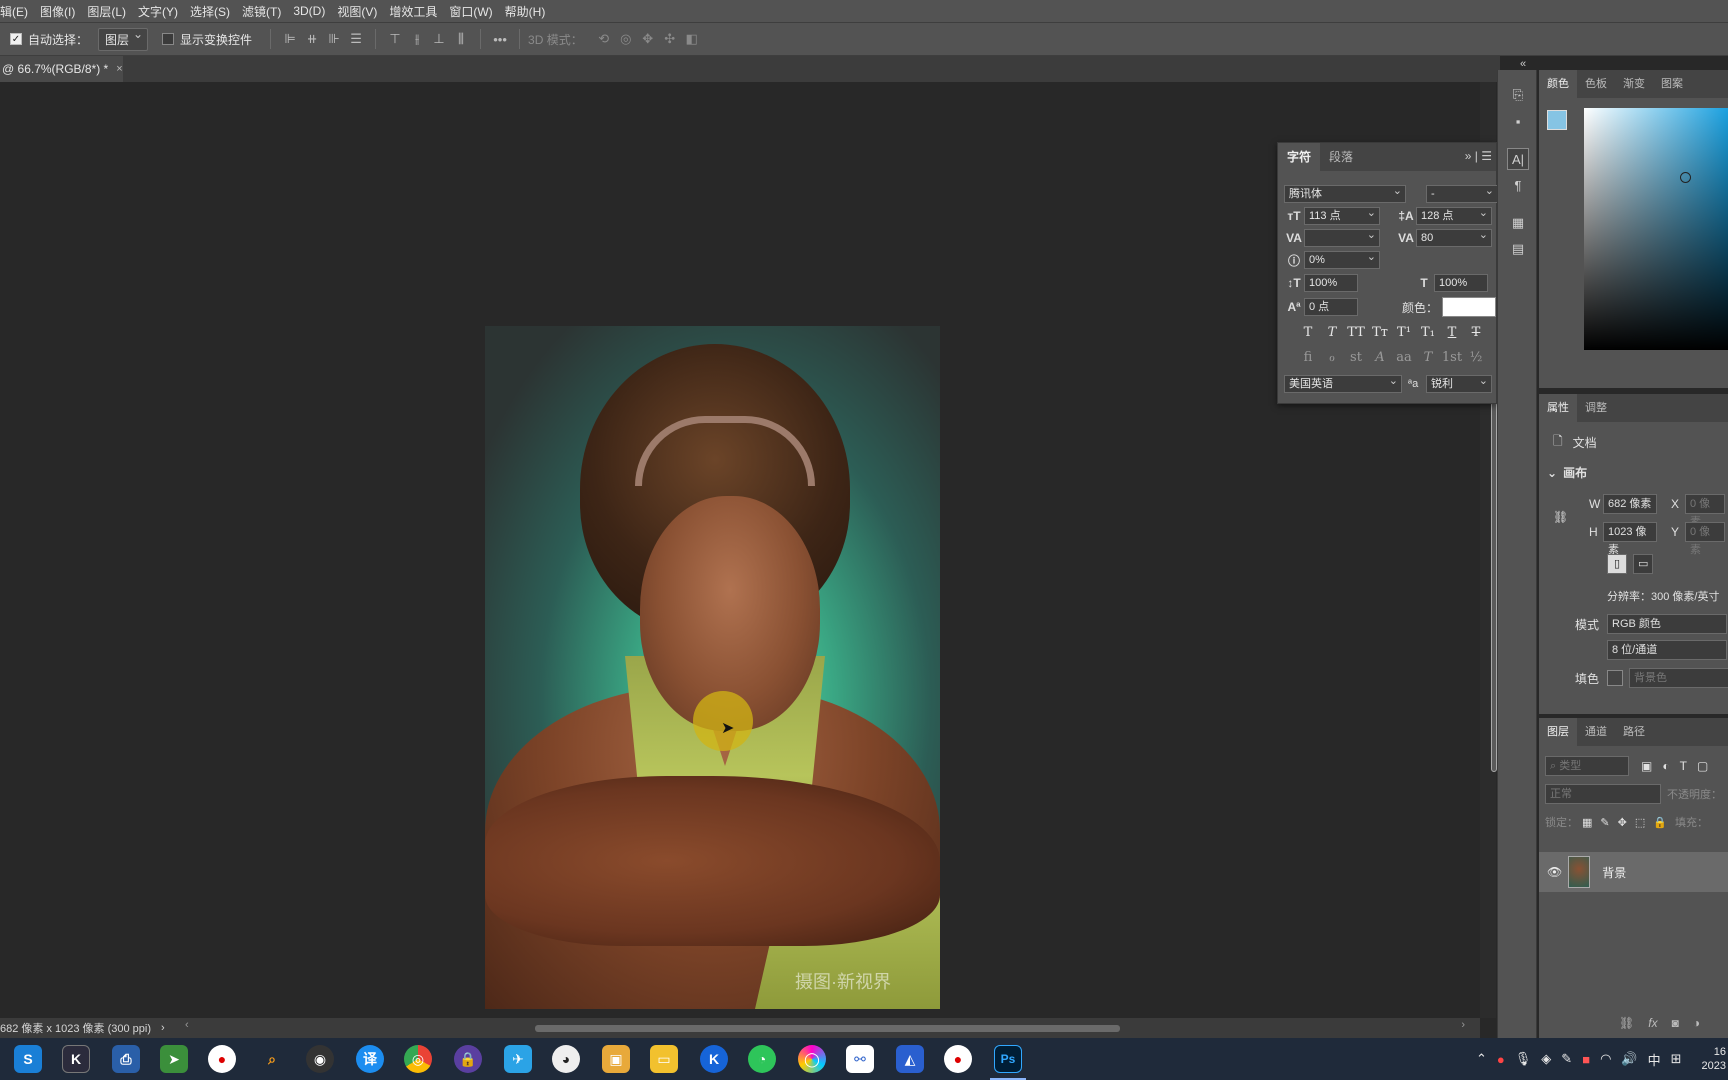  Describe the element at coordinates (1596, 84) in the screenshot. I see `tab-swatches: 色板` at that location.